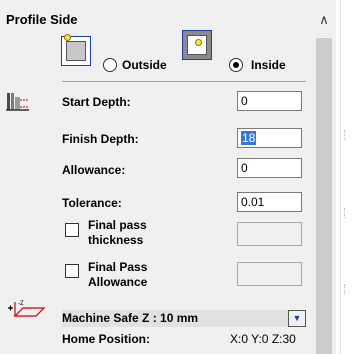 This screenshot has width=353, height=354. I want to click on scrollbar-thumb, so click(324, 196).